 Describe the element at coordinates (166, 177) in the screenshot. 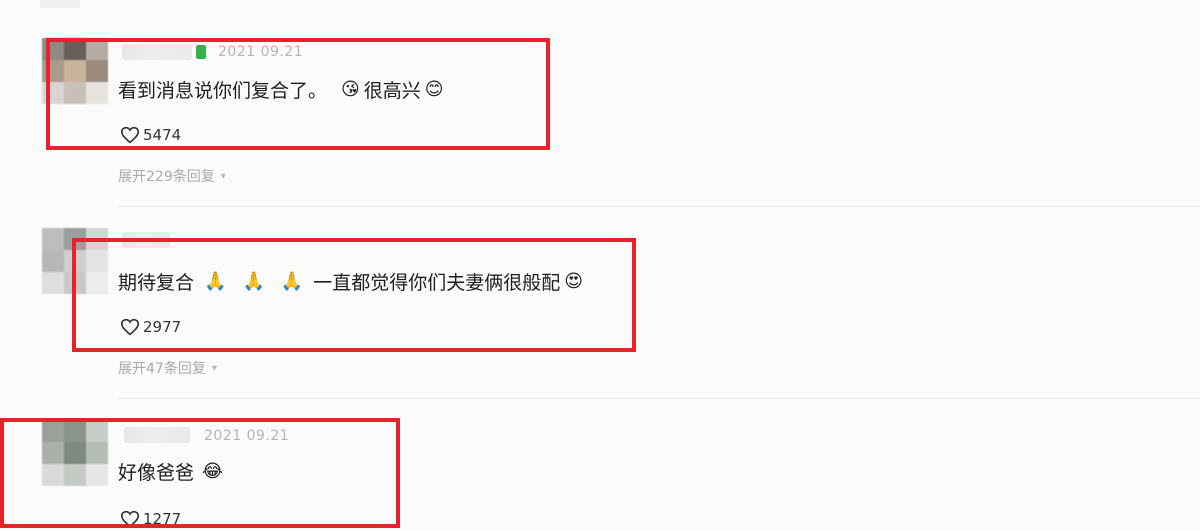

I see `expand-replies-label: 展开229条回复` at that location.